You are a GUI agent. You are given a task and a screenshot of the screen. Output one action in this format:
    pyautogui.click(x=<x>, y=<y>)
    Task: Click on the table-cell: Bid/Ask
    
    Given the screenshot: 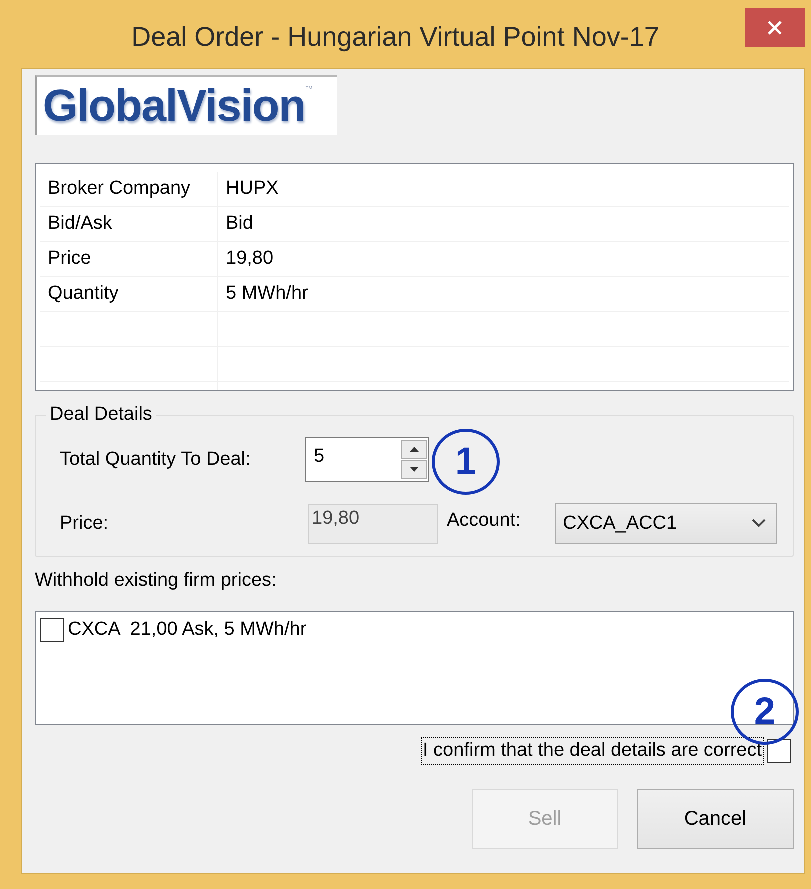 What is the action you would take?
    pyautogui.click(x=129, y=224)
    